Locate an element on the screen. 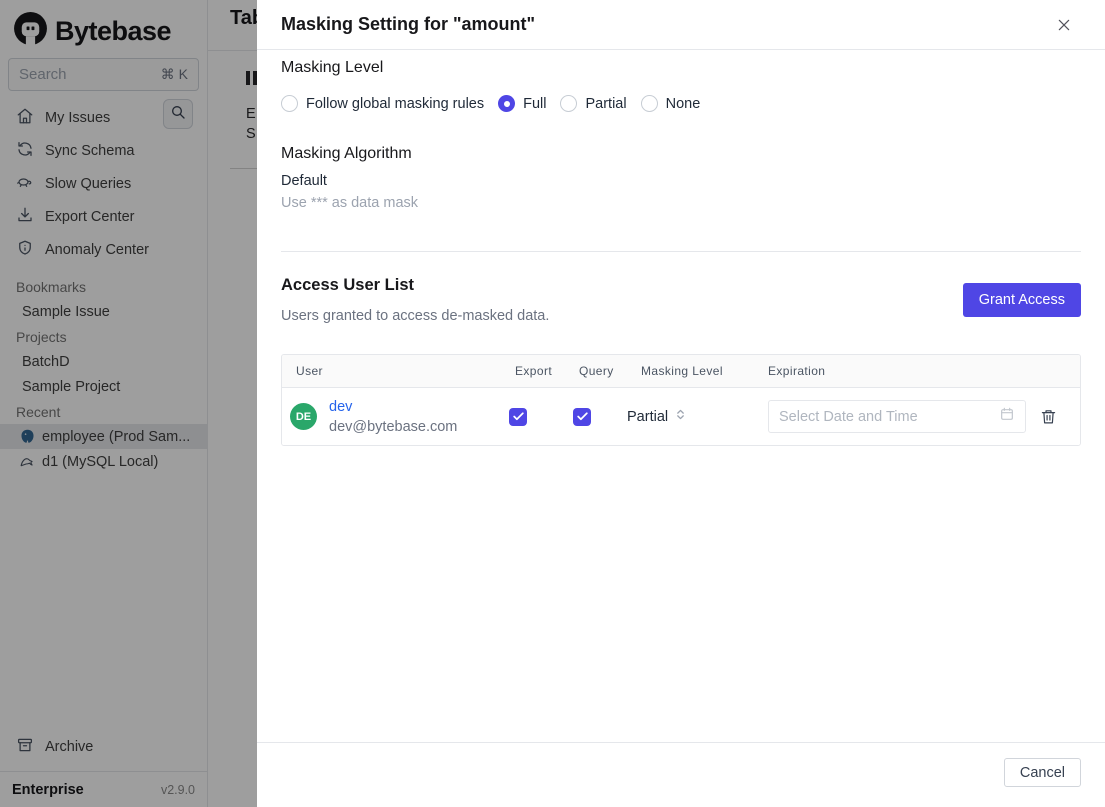  algorithm-description: Use *** as data mask is located at coordinates (350, 203).